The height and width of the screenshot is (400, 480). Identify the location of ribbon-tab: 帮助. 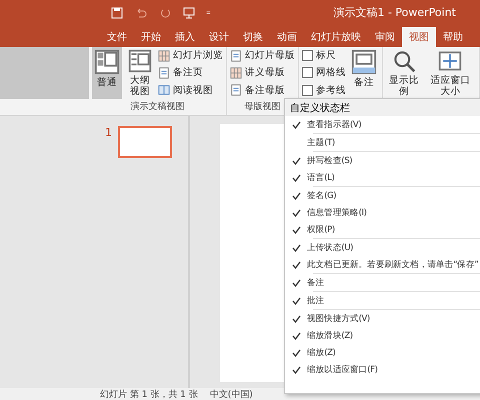
(453, 37).